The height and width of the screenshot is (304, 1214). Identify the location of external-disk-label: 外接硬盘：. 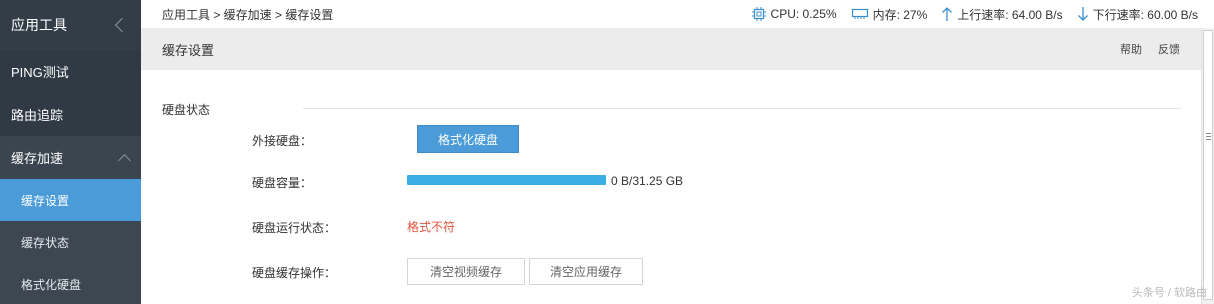
(282, 141).